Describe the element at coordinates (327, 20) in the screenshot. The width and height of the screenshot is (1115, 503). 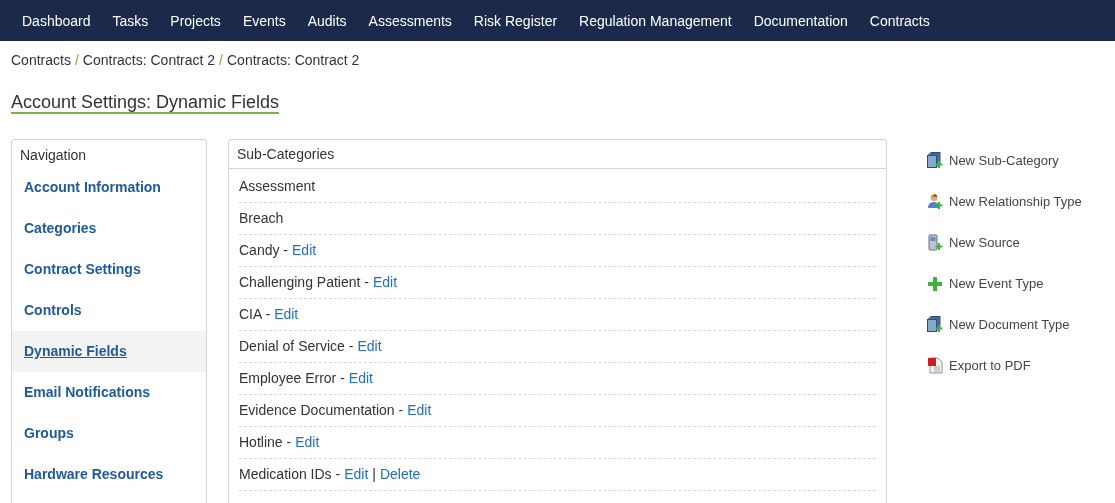
I see `nav-link: Audits` at that location.